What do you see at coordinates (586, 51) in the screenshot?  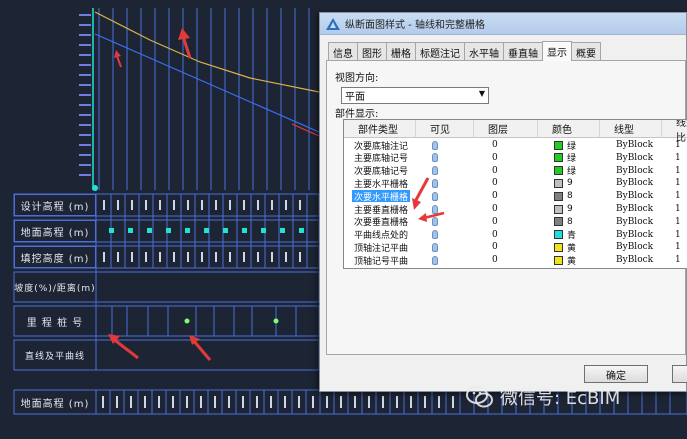 I see `tab-summary: 概要` at bounding box center [586, 51].